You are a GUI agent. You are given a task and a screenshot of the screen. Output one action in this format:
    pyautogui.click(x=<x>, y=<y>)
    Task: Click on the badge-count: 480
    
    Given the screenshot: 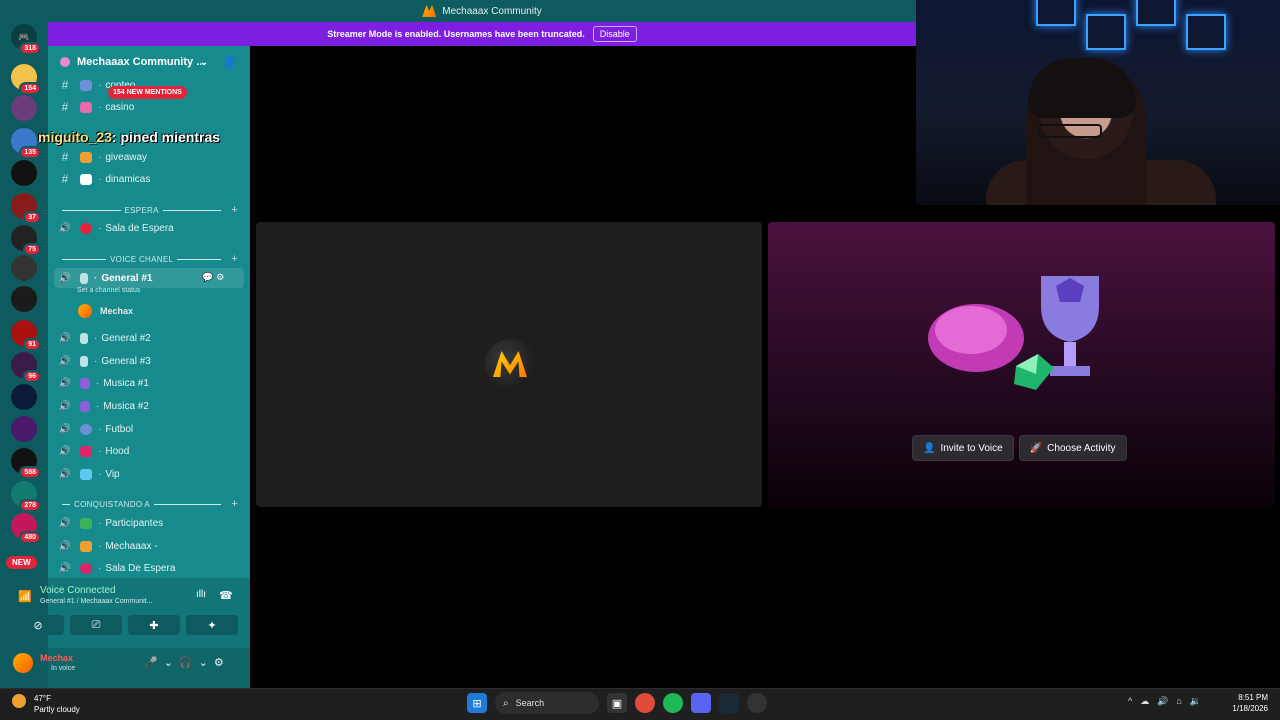 What is the action you would take?
    pyautogui.click(x=30, y=537)
    